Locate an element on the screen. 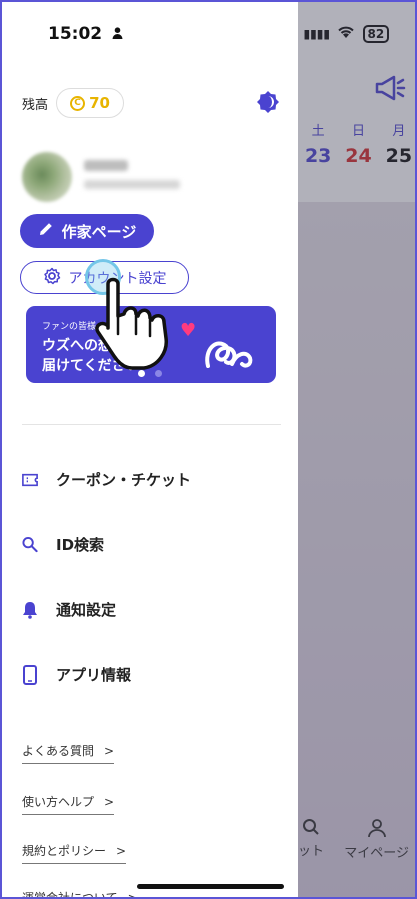  theme-toggle-icon is located at coordinates (268, 102).